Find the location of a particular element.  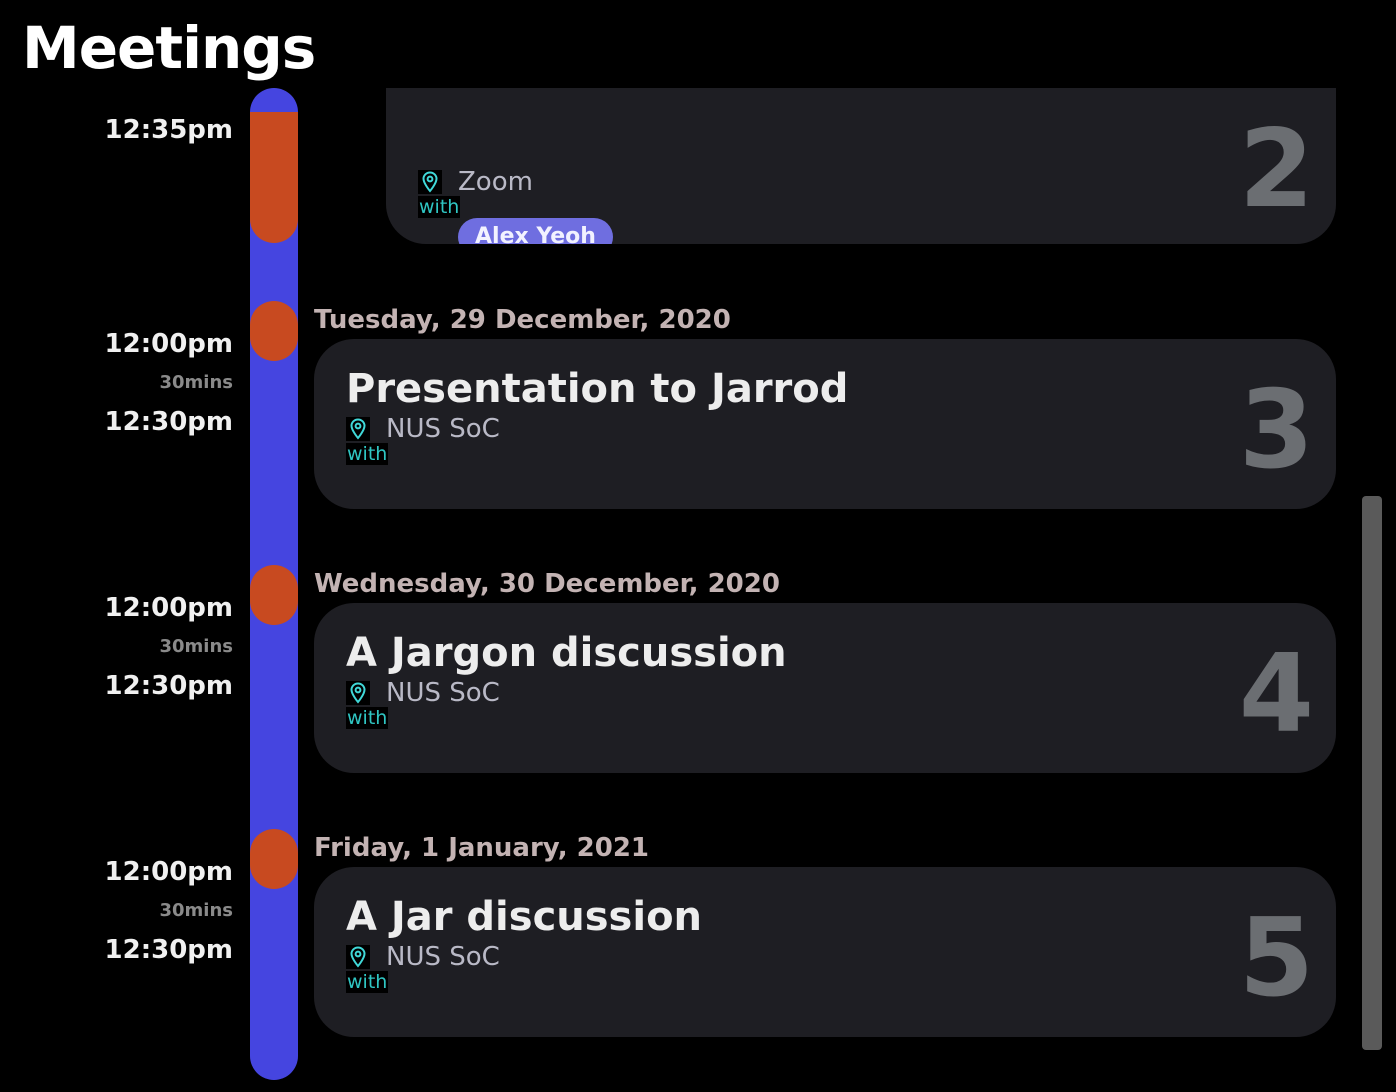

meeting-index: 5 is located at coordinates (1276, 958).